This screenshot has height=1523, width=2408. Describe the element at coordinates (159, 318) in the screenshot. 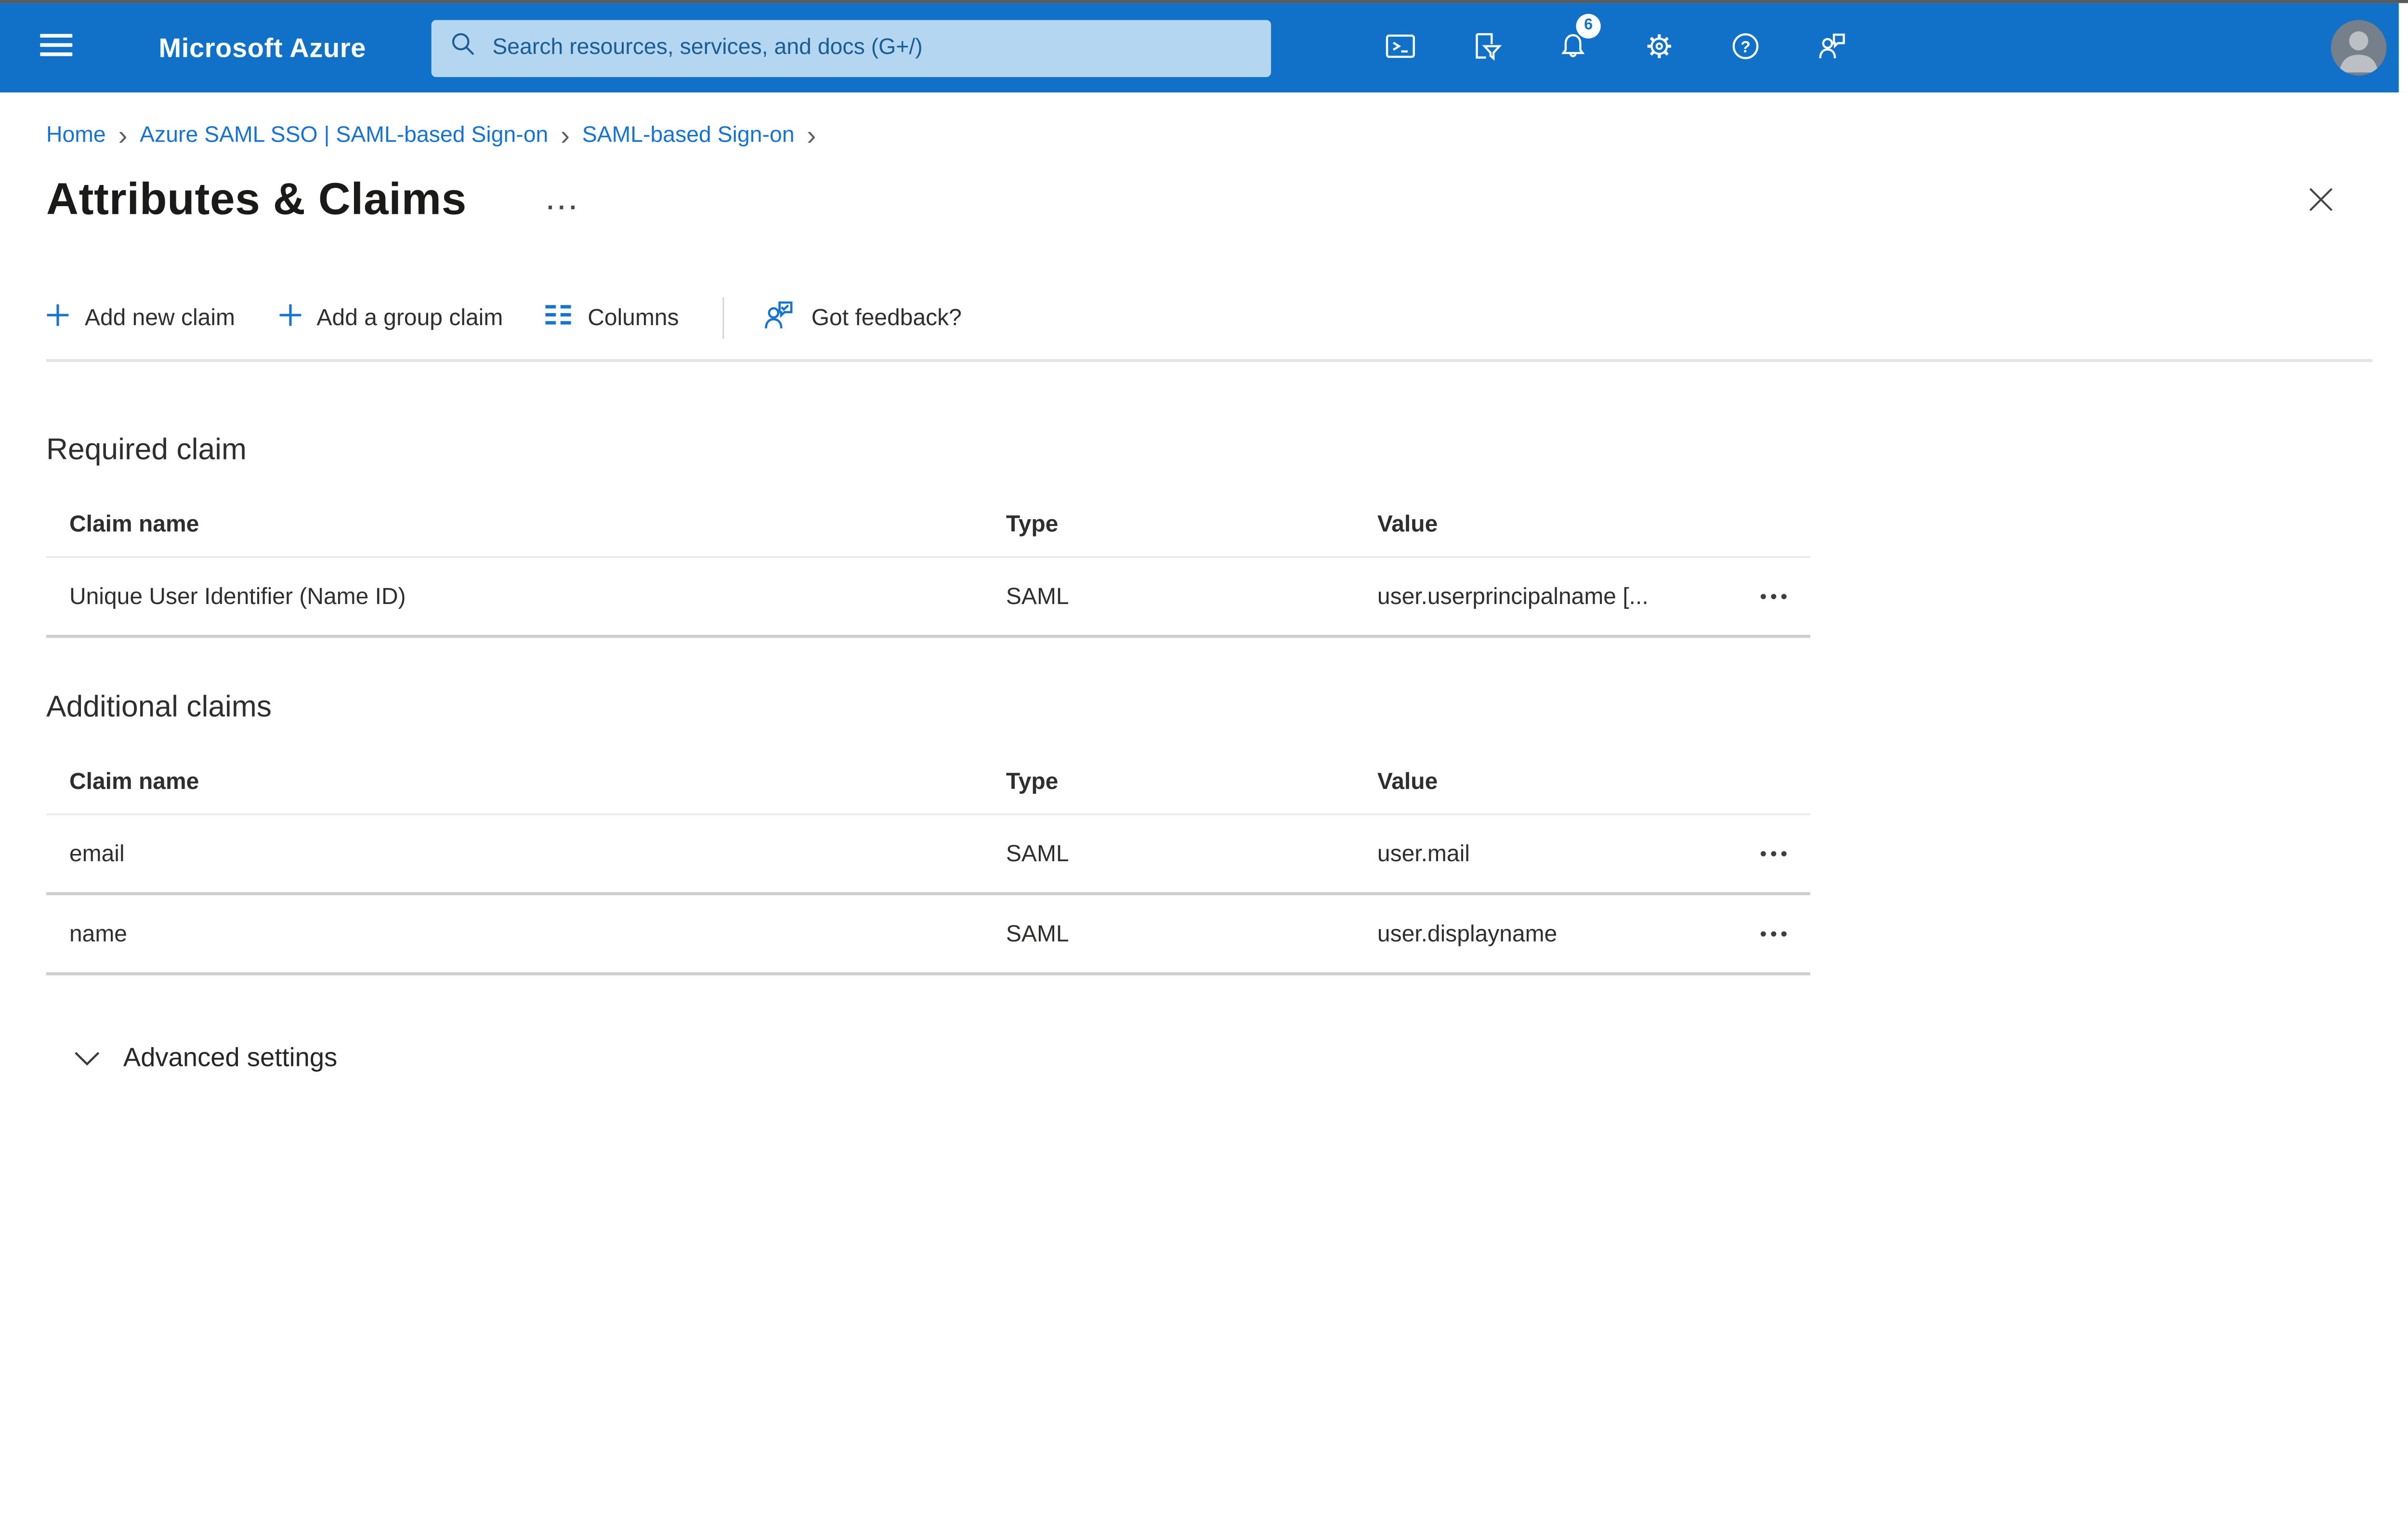

I see `add-new-claim-label: Add new claim` at that location.